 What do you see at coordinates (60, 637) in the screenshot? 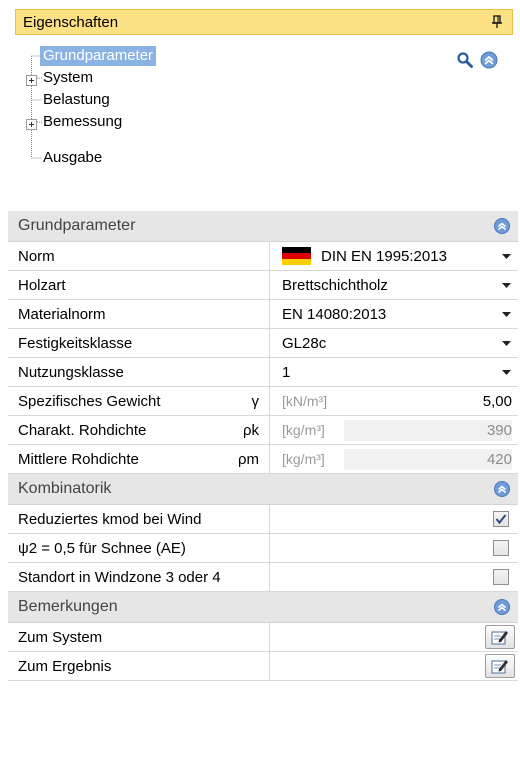
I see `property-label: Zum System` at bounding box center [60, 637].